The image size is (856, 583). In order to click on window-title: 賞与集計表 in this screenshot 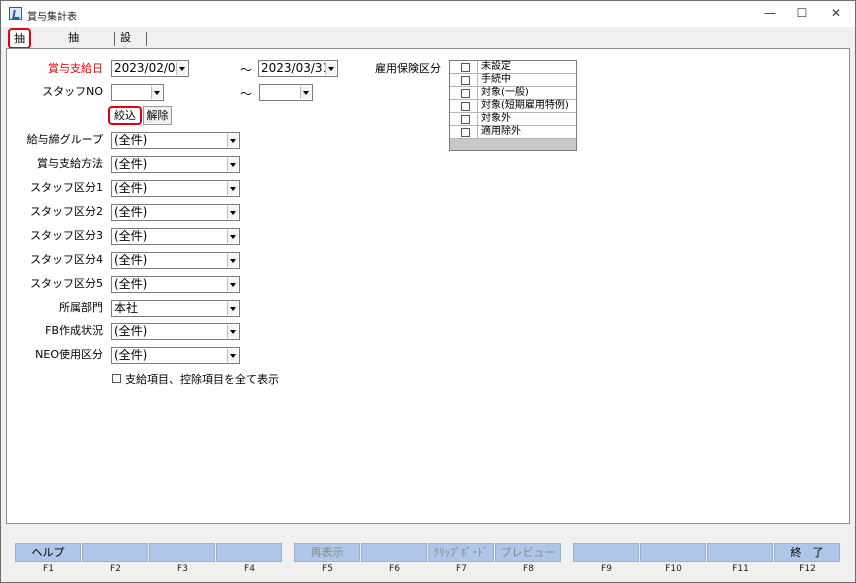, I will do `click(52, 17)`.